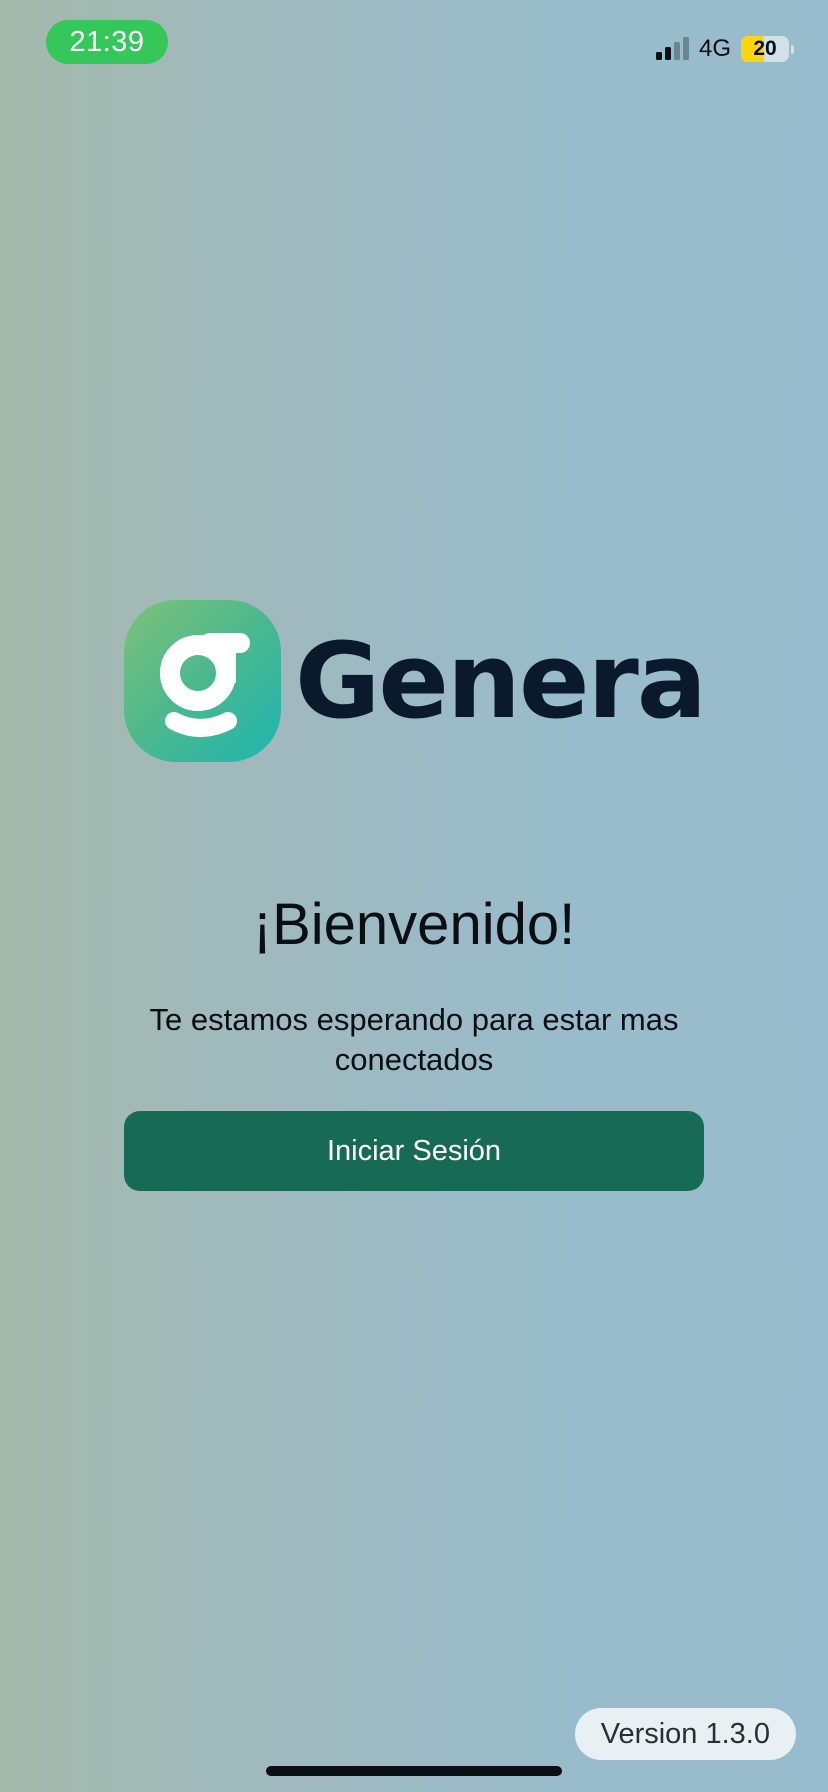 The image size is (828, 1792). I want to click on home-indicator, so click(414, 1771).